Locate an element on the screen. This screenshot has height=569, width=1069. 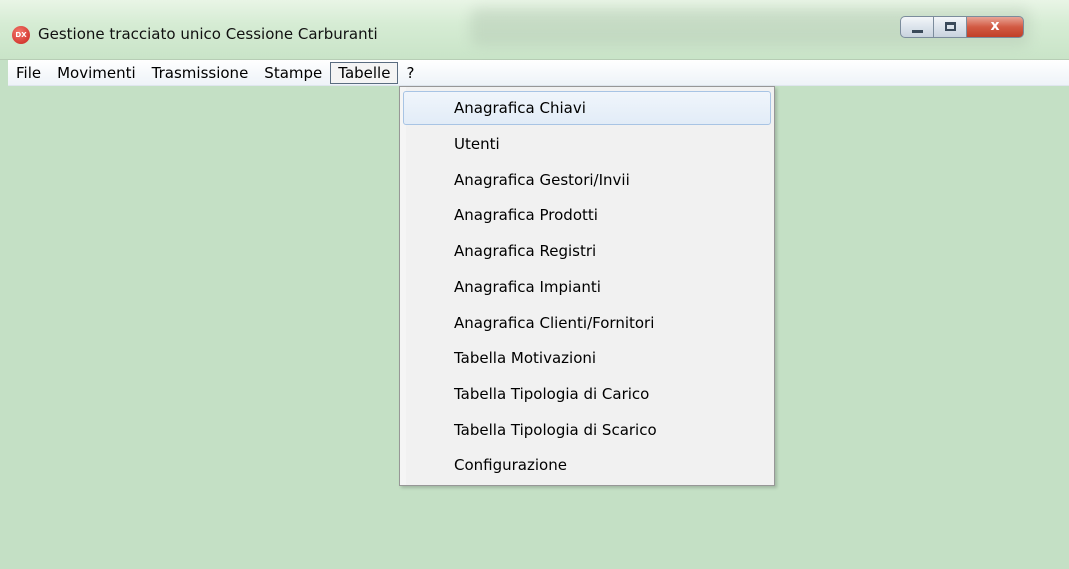
menu-file: File is located at coordinates (28, 73).